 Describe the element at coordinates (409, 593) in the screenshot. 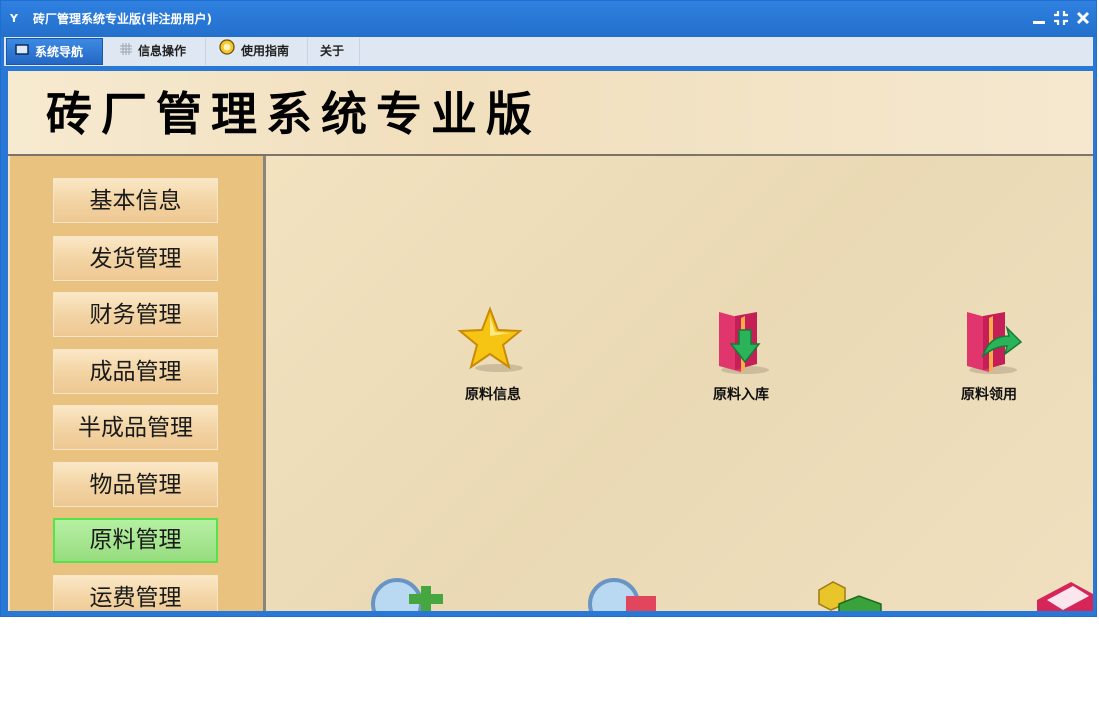

I see `search-add-icon` at that location.